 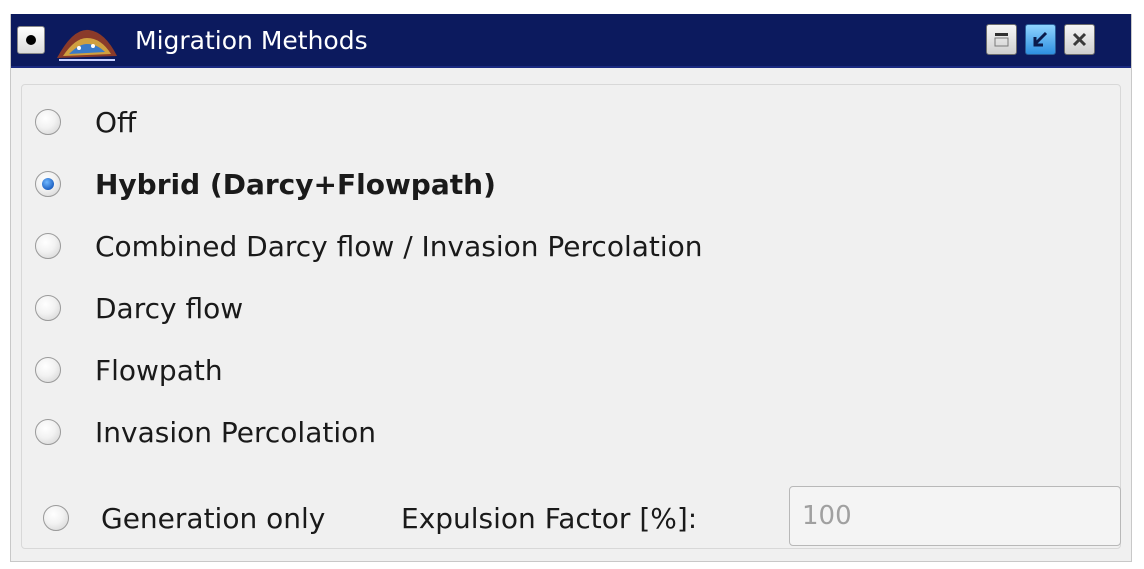 I want to click on option-invasion-percolation-label: Invasion Percolation, so click(x=235, y=432).